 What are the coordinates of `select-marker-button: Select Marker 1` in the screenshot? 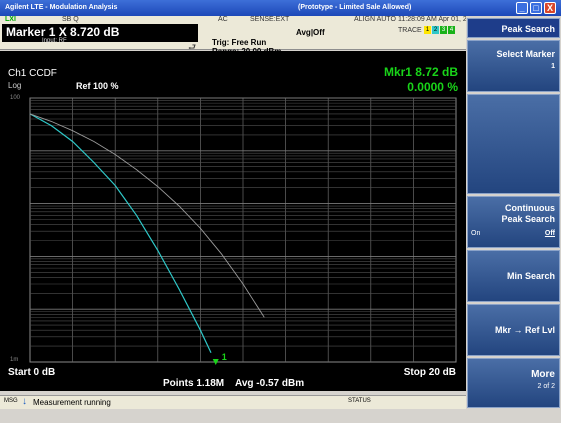 It's located at (513, 66).